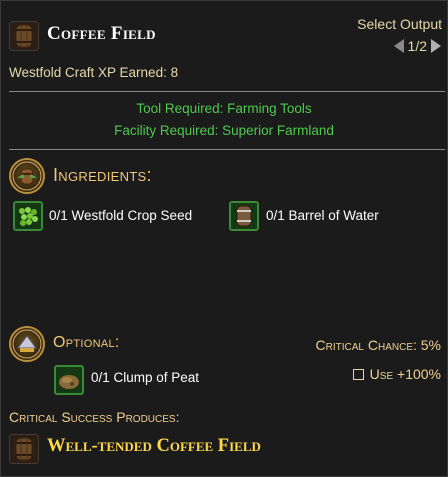  I want to click on ingredients-medallion-icon, so click(27, 176).